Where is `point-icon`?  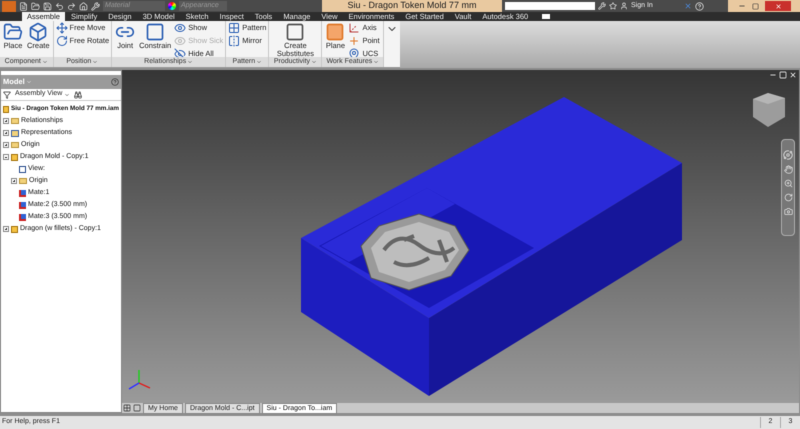
point-icon is located at coordinates (354, 41).